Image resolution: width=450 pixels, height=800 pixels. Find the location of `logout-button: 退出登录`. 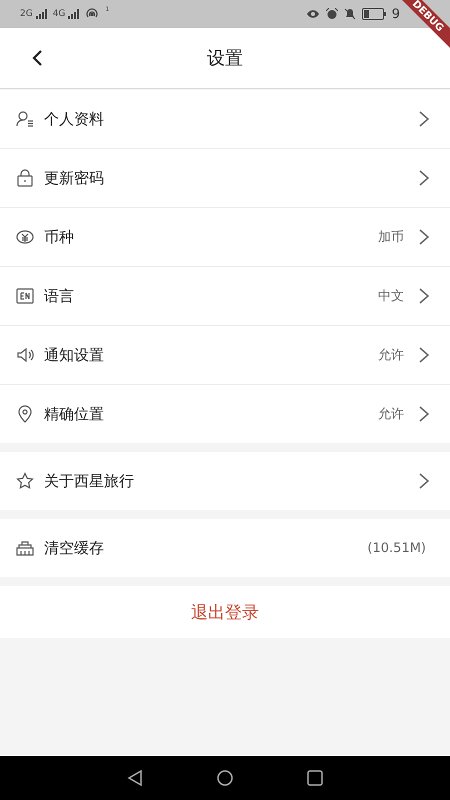

logout-button: 退出登录 is located at coordinates (225, 612).